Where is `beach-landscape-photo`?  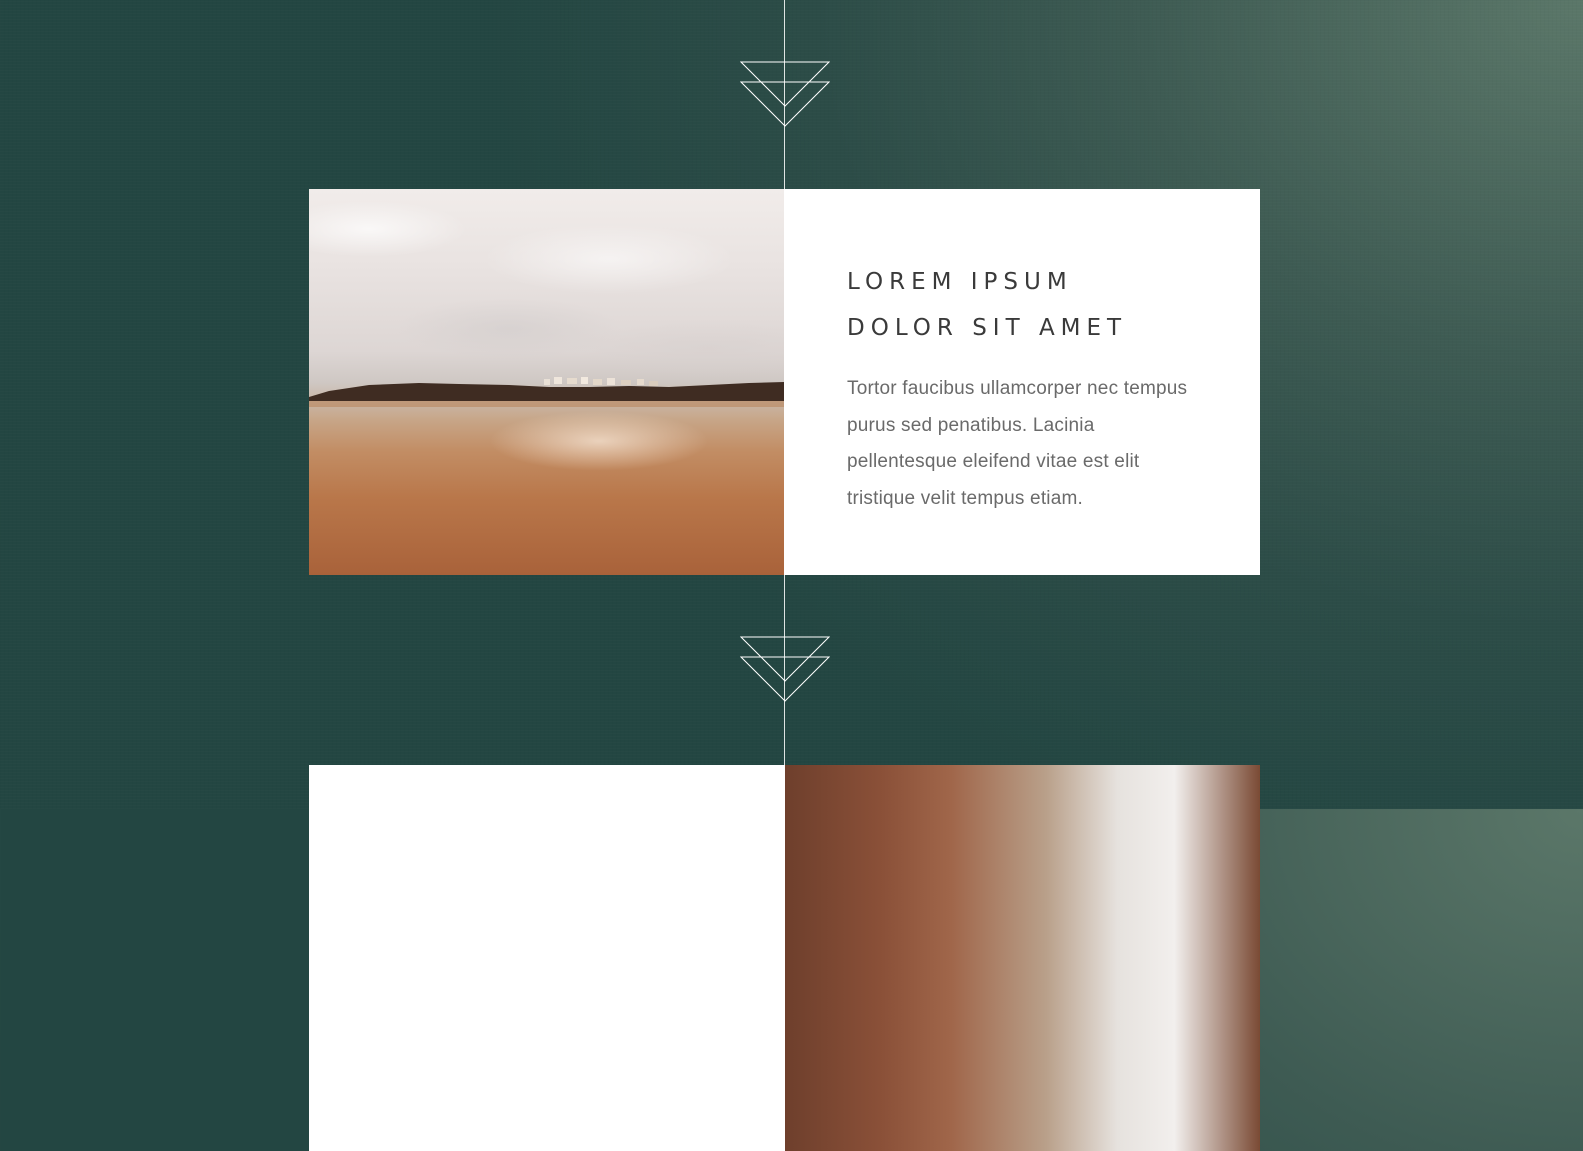 beach-landscape-photo is located at coordinates (546, 382).